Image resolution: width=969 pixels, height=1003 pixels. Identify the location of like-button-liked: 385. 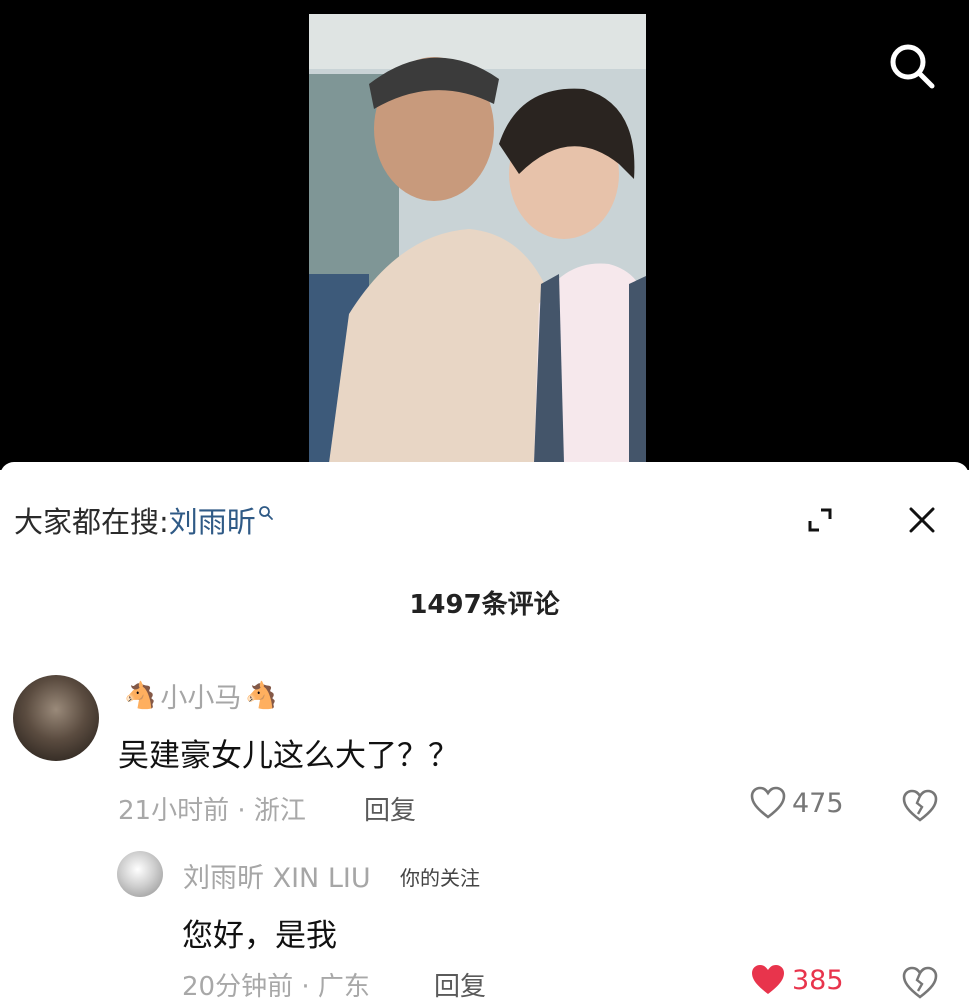
(797, 980).